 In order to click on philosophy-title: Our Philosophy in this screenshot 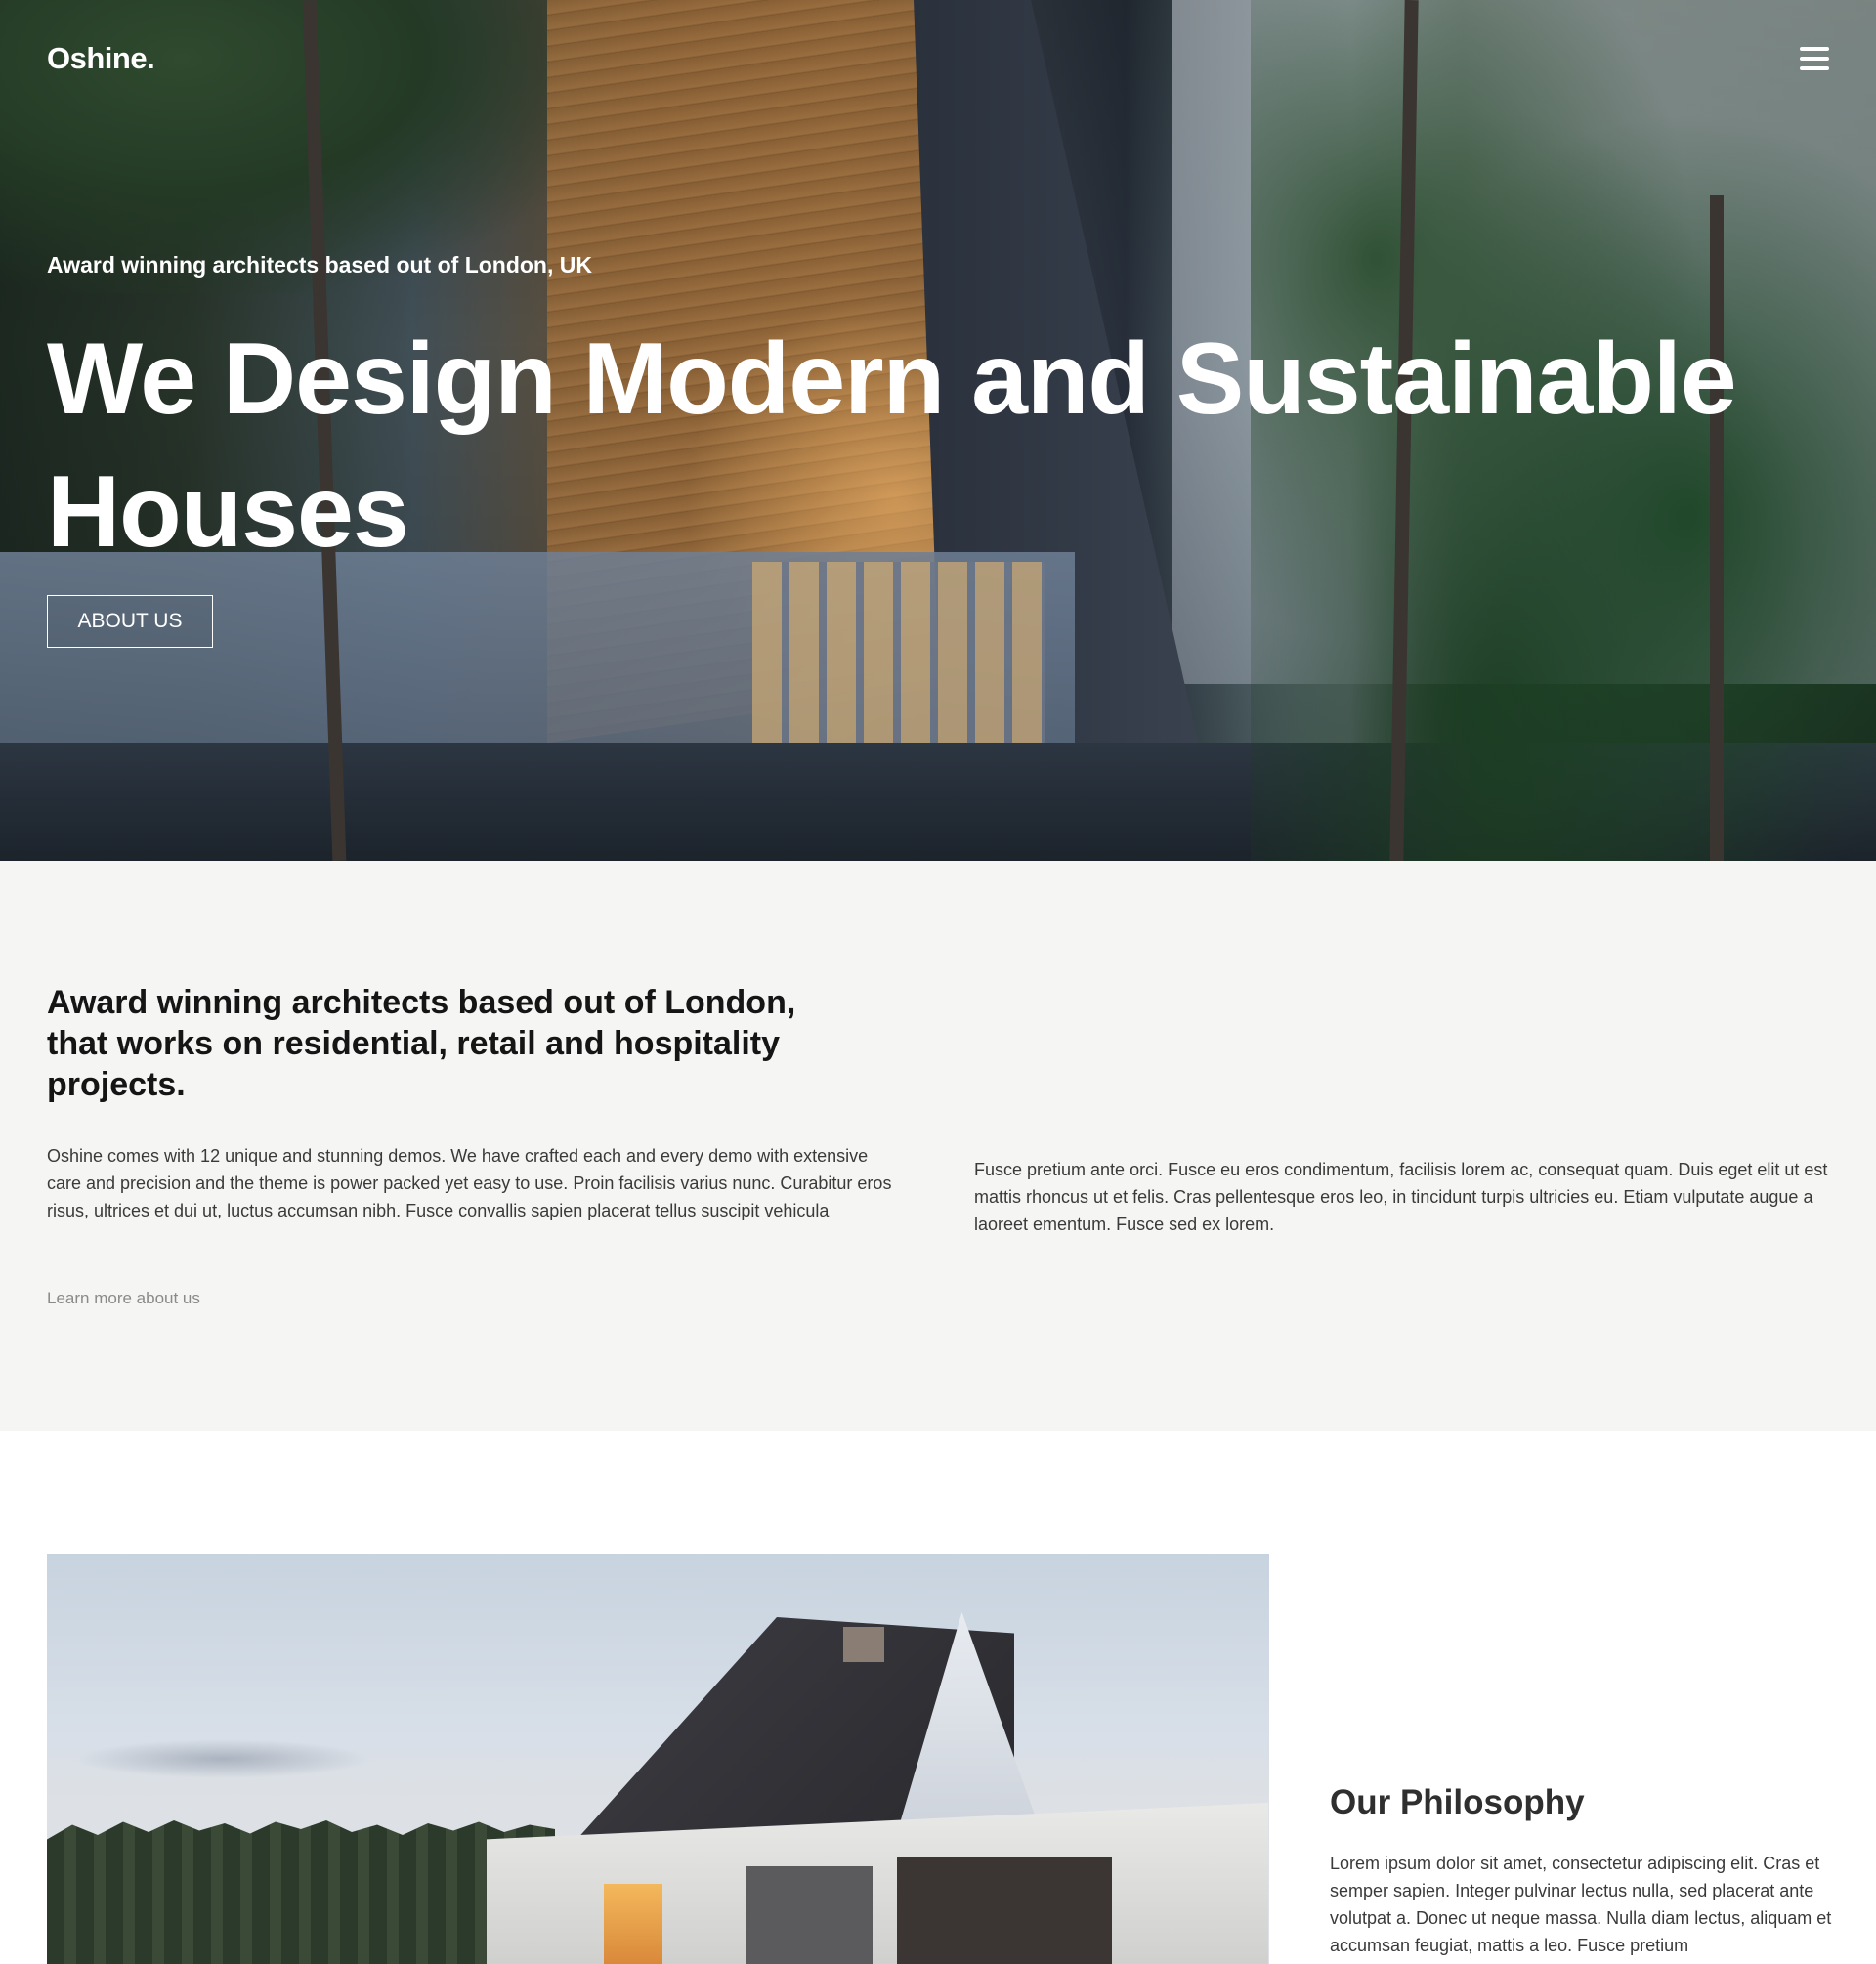, I will do `click(1457, 1802)`.